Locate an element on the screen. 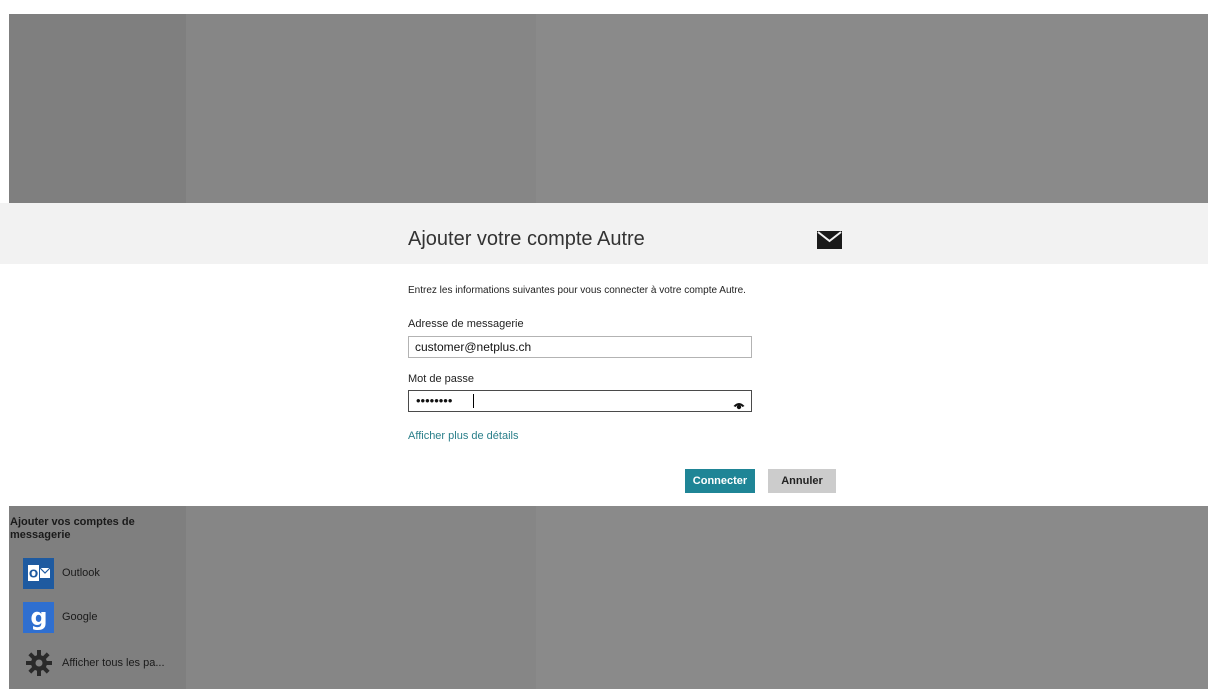 The image size is (1208, 689). outlook-icon: O is located at coordinates (38, 573).